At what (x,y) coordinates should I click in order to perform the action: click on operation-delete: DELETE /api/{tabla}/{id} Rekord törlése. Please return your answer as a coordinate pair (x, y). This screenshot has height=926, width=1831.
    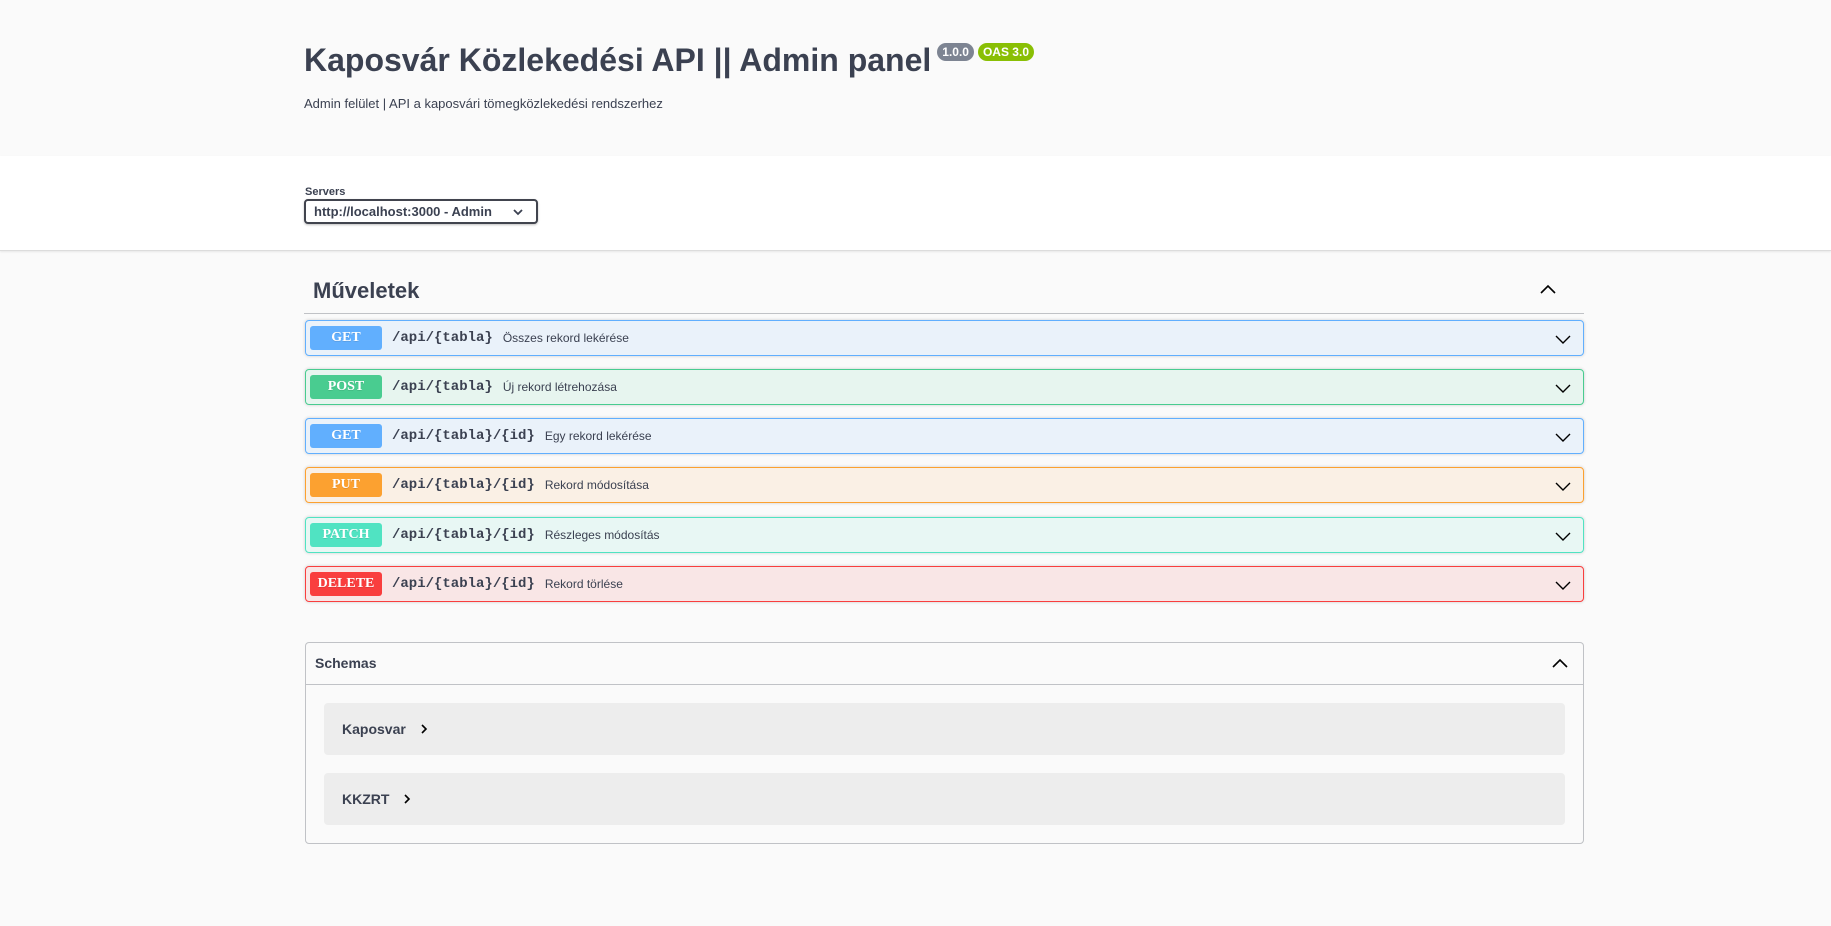
    Looking at the image, I should click on (944, 584).